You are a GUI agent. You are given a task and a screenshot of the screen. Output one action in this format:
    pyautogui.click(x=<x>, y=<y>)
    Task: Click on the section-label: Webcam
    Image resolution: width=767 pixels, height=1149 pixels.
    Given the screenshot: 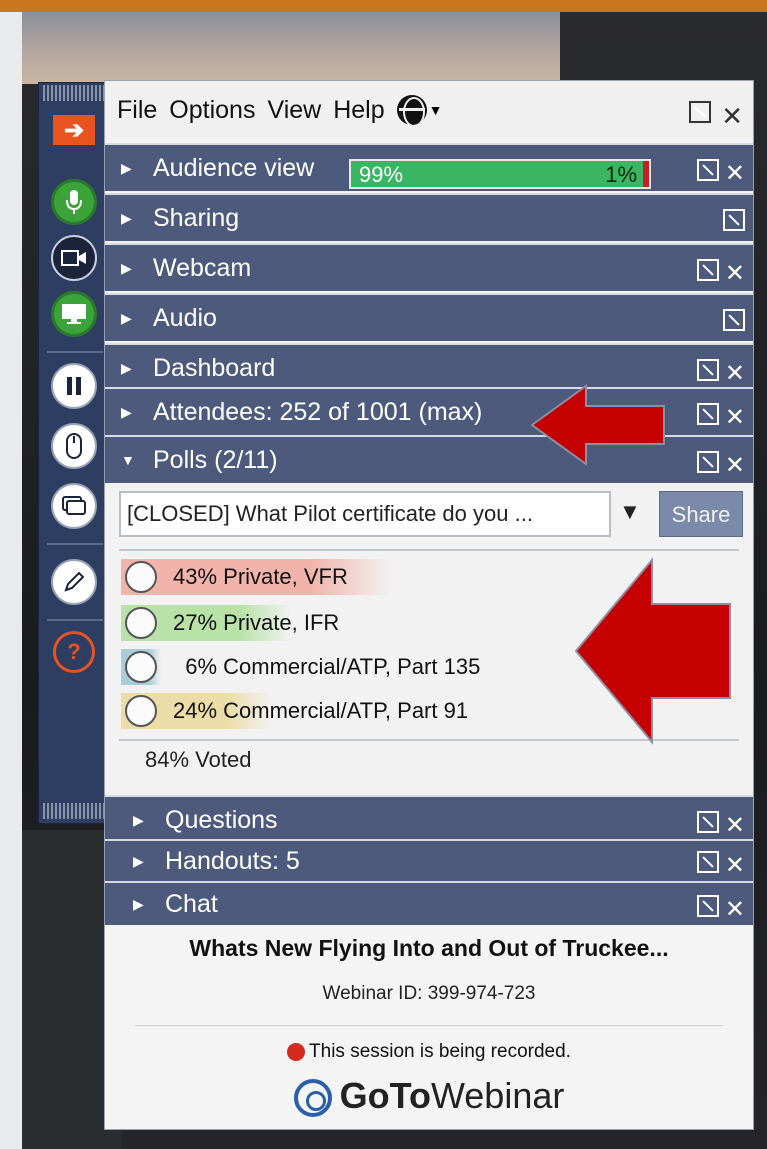 What is the action you would take?
    pyautogui.click(x=202, y=267)
    